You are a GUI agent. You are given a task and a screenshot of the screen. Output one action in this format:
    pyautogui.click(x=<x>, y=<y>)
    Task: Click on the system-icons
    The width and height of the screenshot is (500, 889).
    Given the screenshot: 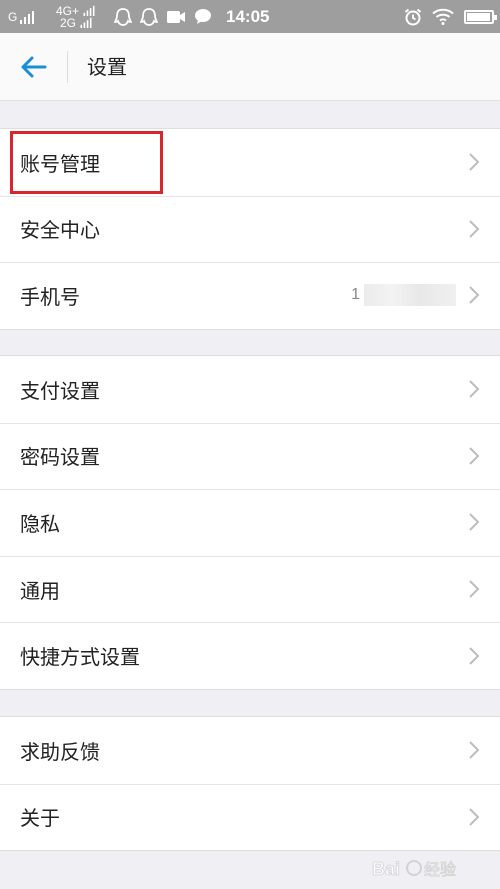 What is the action you would take?
    pyautogui.click(x=450, y=16)
    